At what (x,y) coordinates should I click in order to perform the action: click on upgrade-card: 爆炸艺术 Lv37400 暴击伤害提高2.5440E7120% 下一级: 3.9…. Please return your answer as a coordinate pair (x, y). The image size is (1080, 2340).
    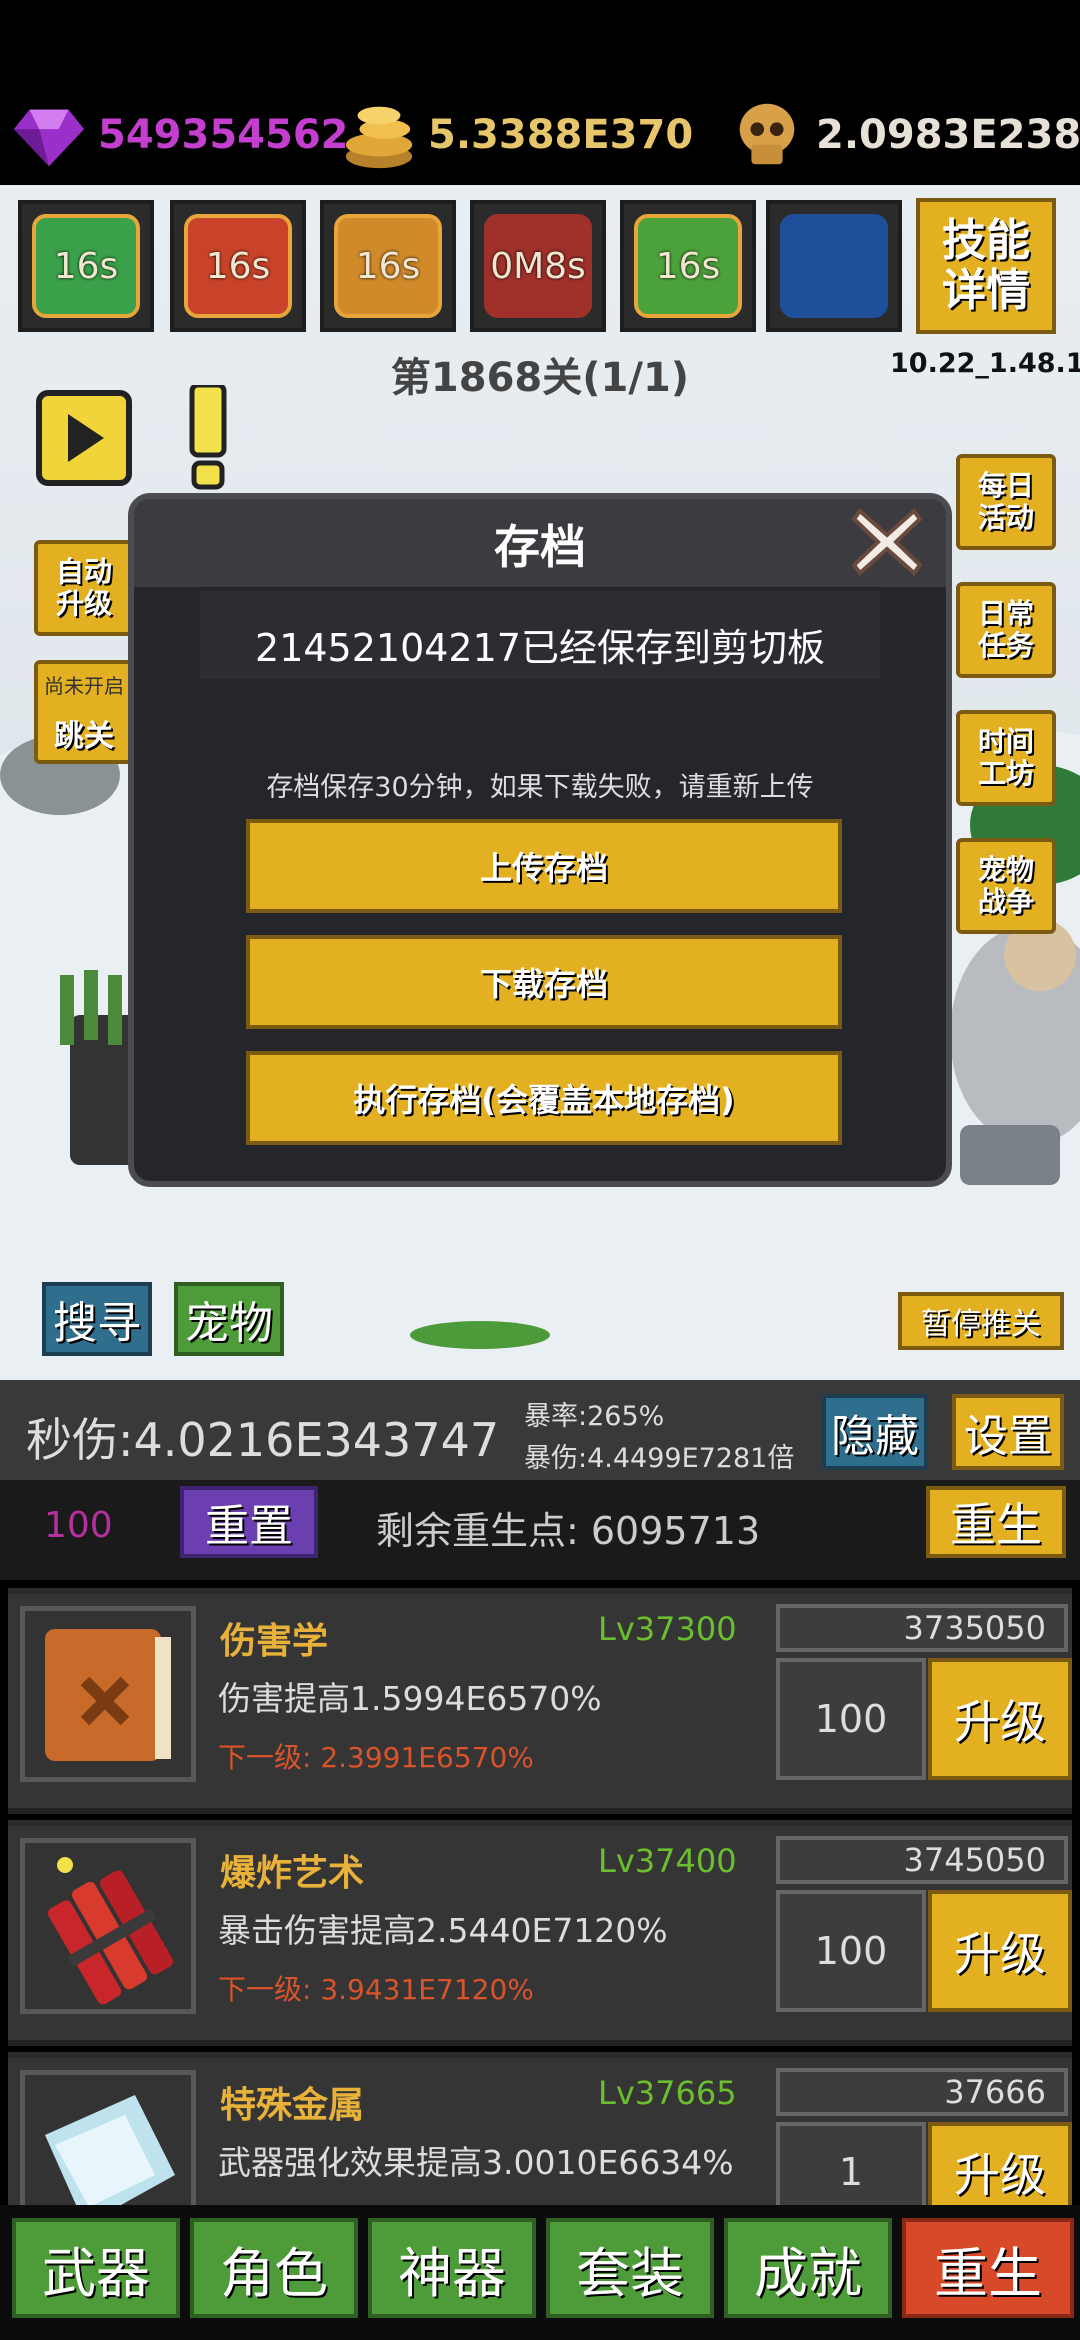
    Looking at the image, I should click on (540, 1933).